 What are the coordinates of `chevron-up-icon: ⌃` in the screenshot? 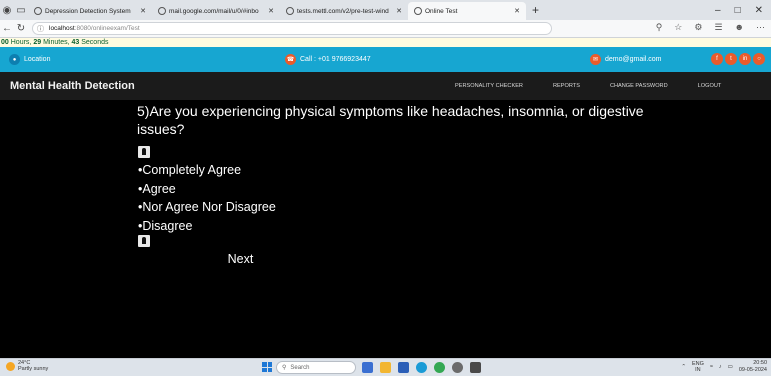 It's located at (683, 367).